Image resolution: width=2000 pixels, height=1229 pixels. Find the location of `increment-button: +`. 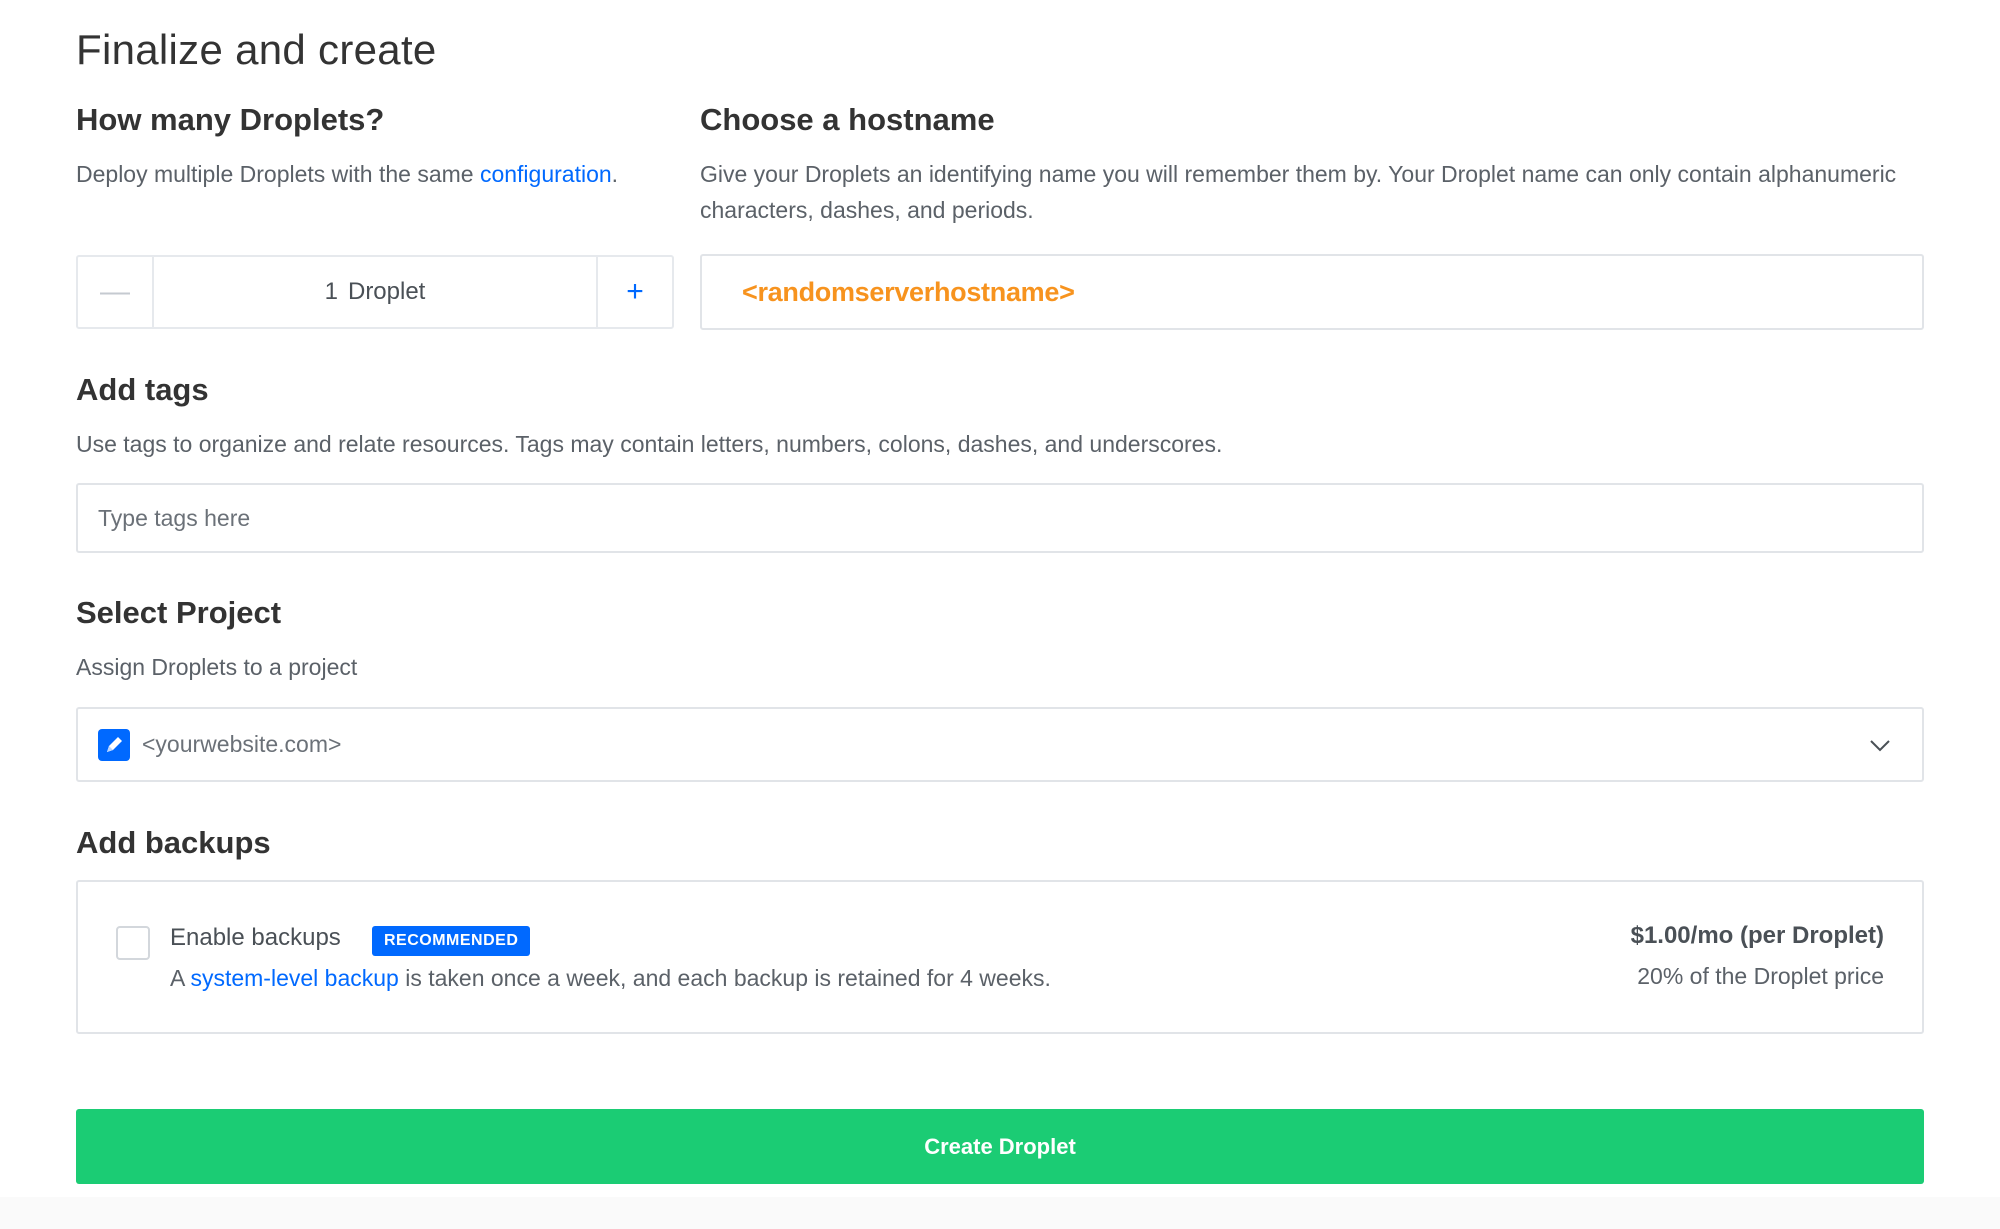

increment-button: + is located at coordinates (634, 292).